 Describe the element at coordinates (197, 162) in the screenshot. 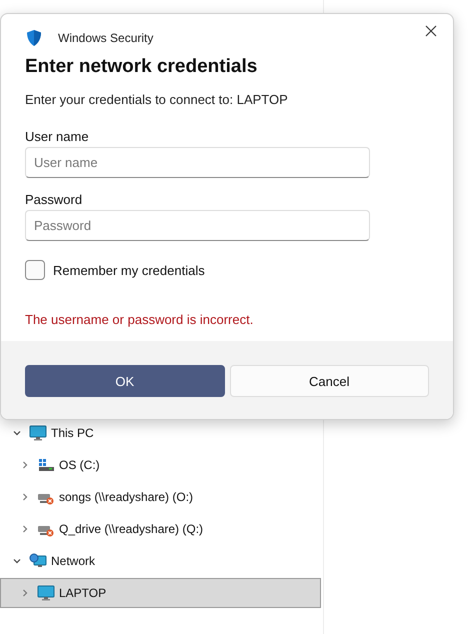

I see `input-field: User name` at that location.